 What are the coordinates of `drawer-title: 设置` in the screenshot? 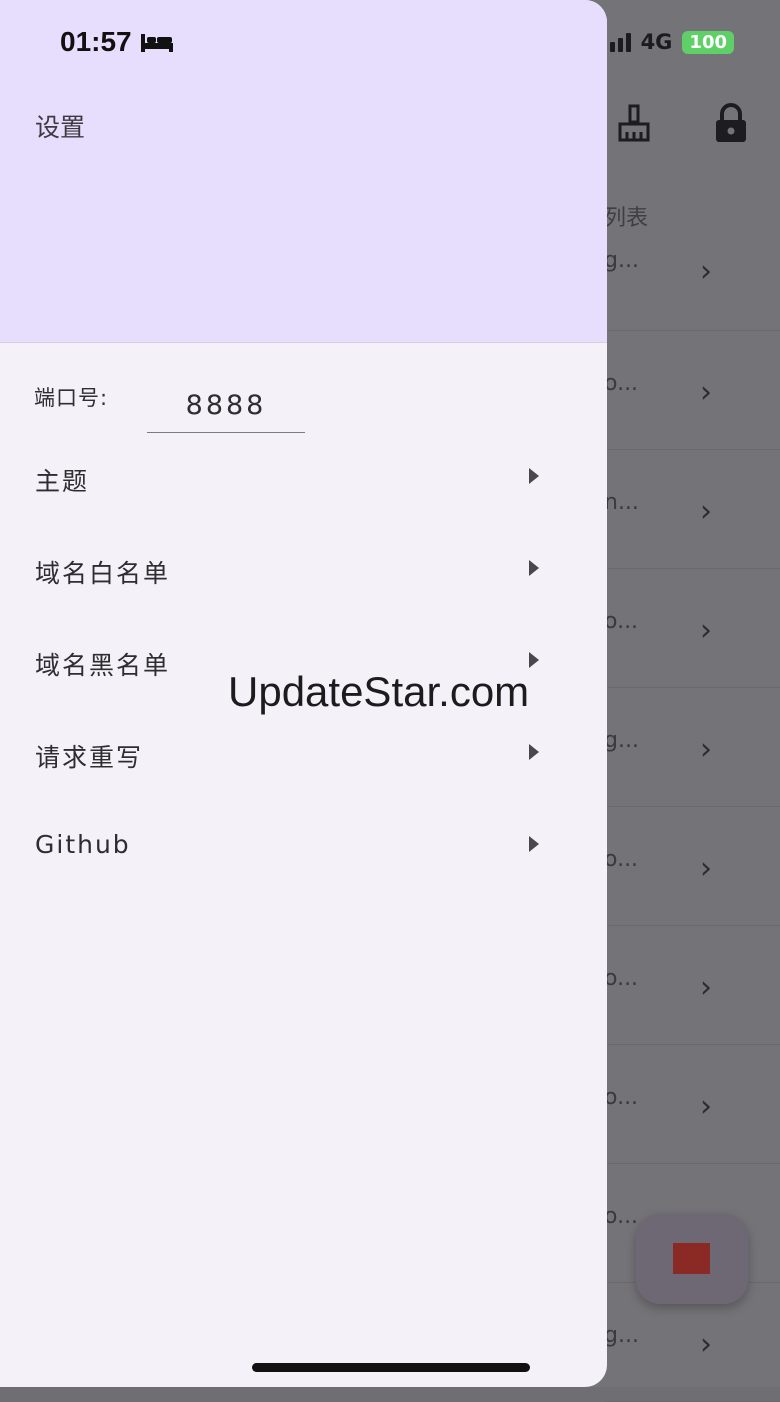 It's located at (60, 127).